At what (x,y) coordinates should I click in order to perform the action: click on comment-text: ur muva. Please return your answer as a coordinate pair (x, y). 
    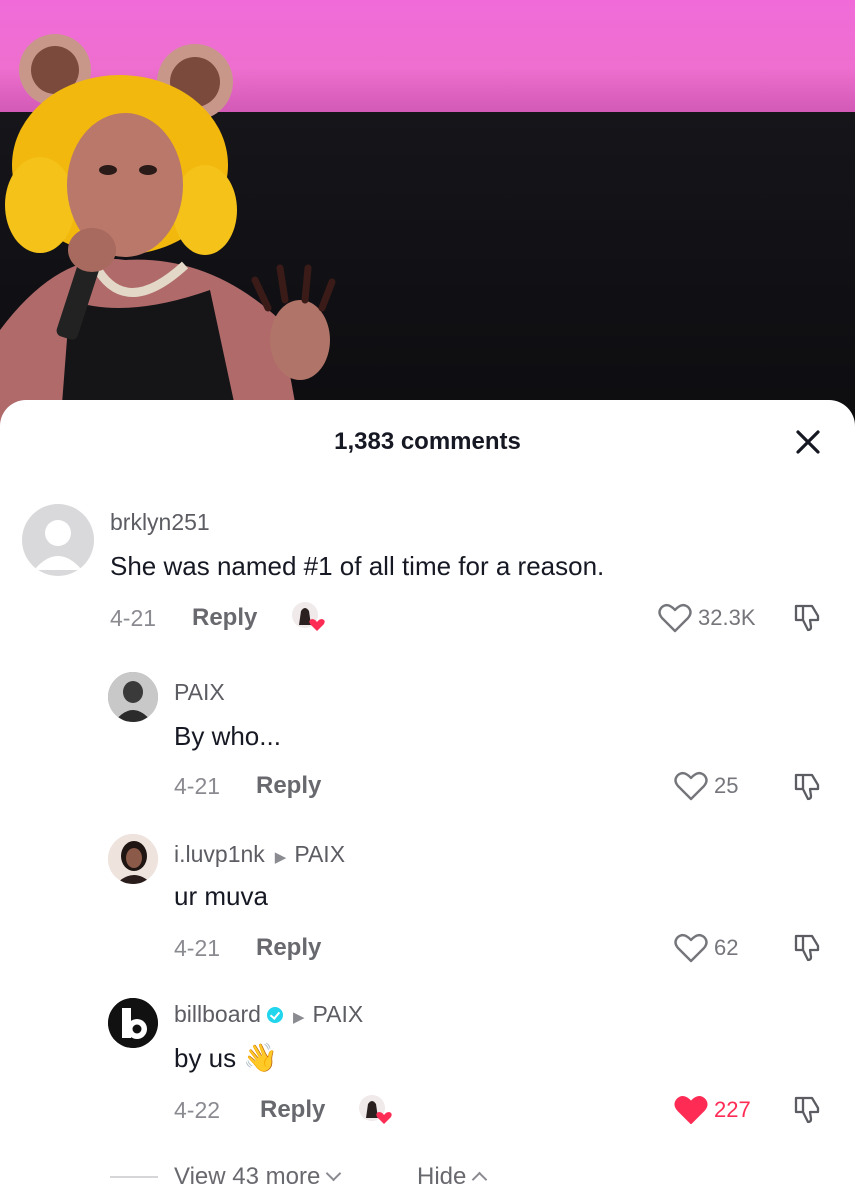
    Looking at the image, I should click on (221, 896).